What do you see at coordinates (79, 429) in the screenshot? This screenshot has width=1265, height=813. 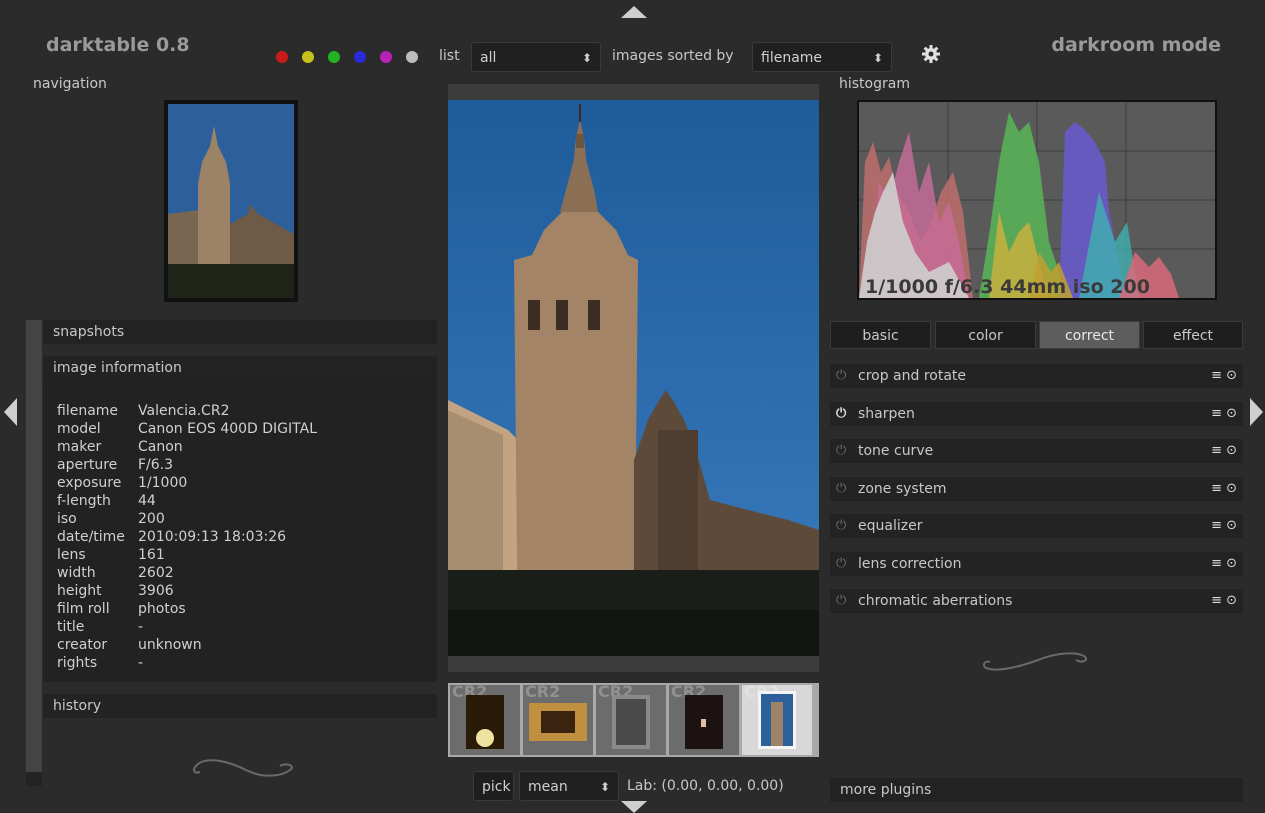 I see `info-key: model` at bounding box center [79, 429].